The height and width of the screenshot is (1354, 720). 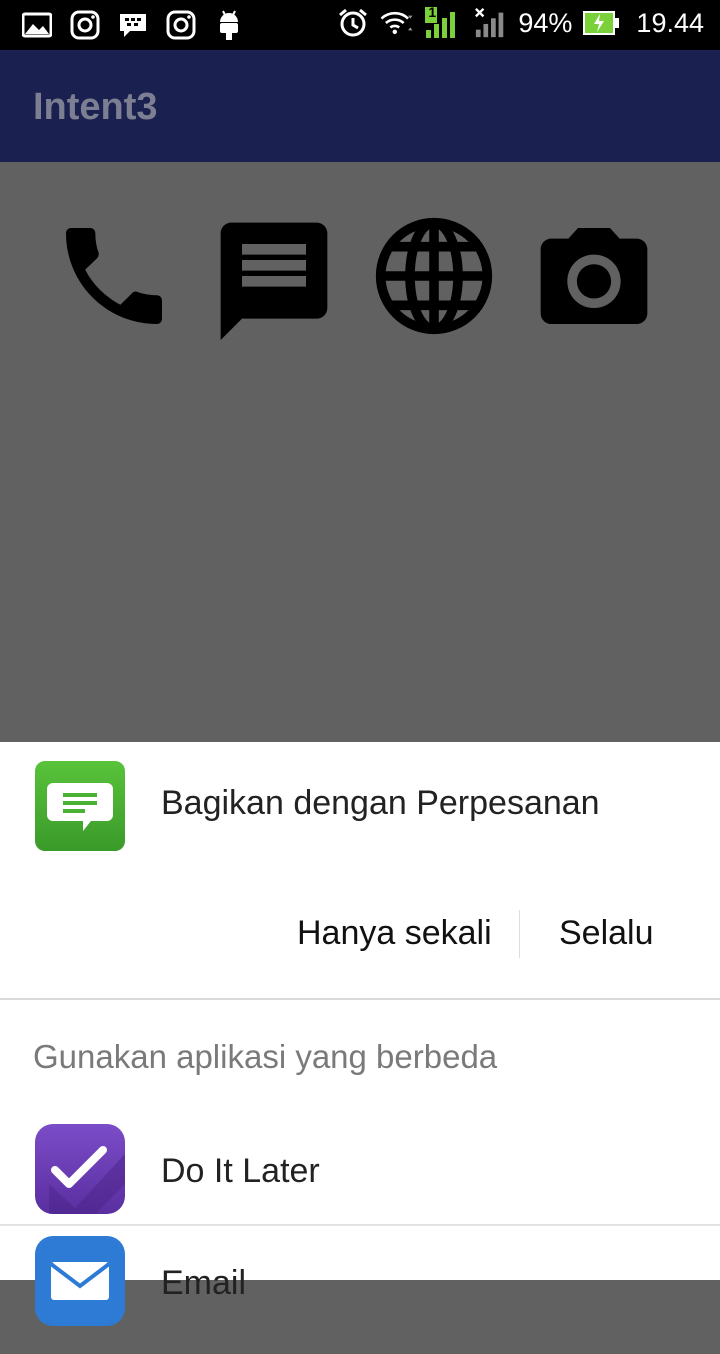 I want to click on signal-icon: 1, so click(x=444, y=22).